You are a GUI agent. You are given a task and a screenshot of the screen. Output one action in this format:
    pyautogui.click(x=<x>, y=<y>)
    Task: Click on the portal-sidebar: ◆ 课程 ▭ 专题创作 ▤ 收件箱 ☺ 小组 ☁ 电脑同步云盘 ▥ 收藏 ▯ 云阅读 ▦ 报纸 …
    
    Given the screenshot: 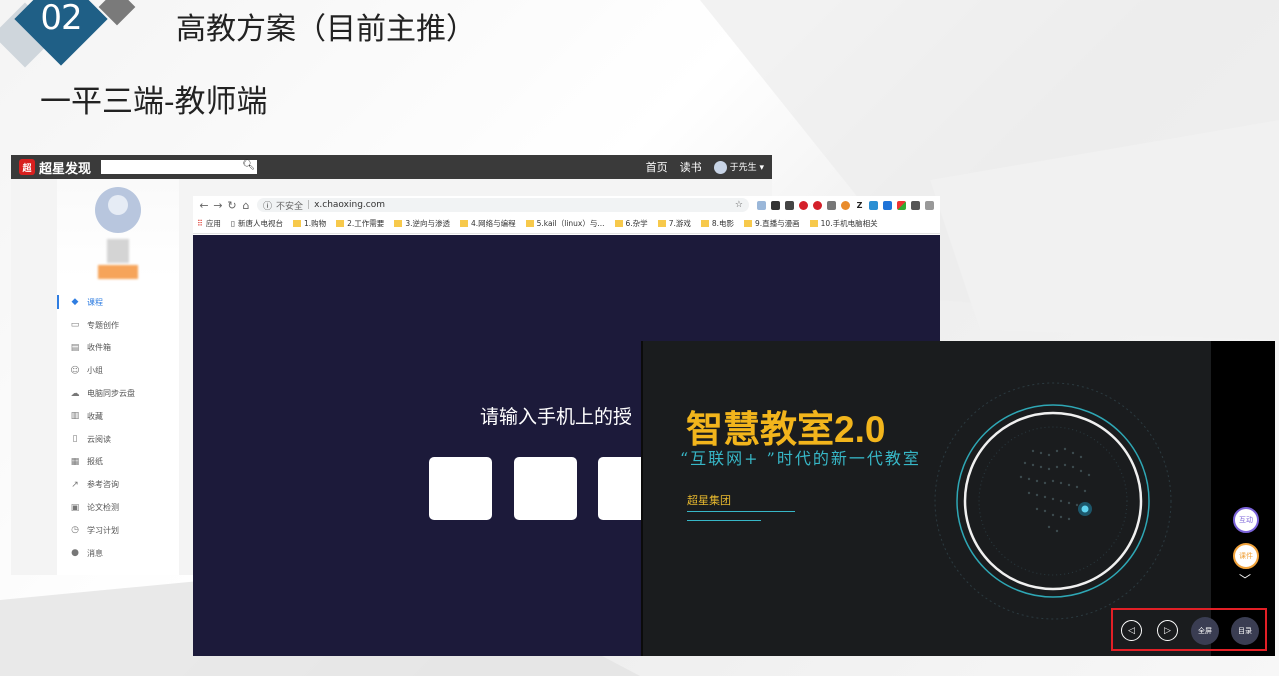 What is the action you would take?
    pyautogui.click(x=118, y=377)
    